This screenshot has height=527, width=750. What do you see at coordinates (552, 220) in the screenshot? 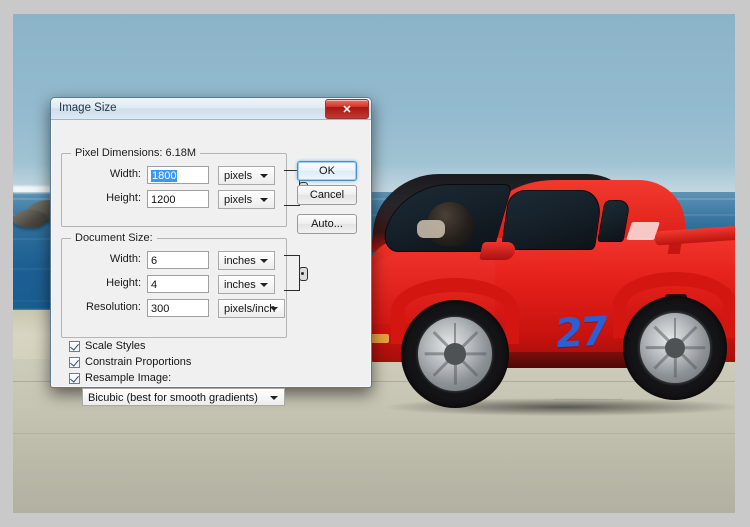
I see `side-window` at bounding box center [552, 220].